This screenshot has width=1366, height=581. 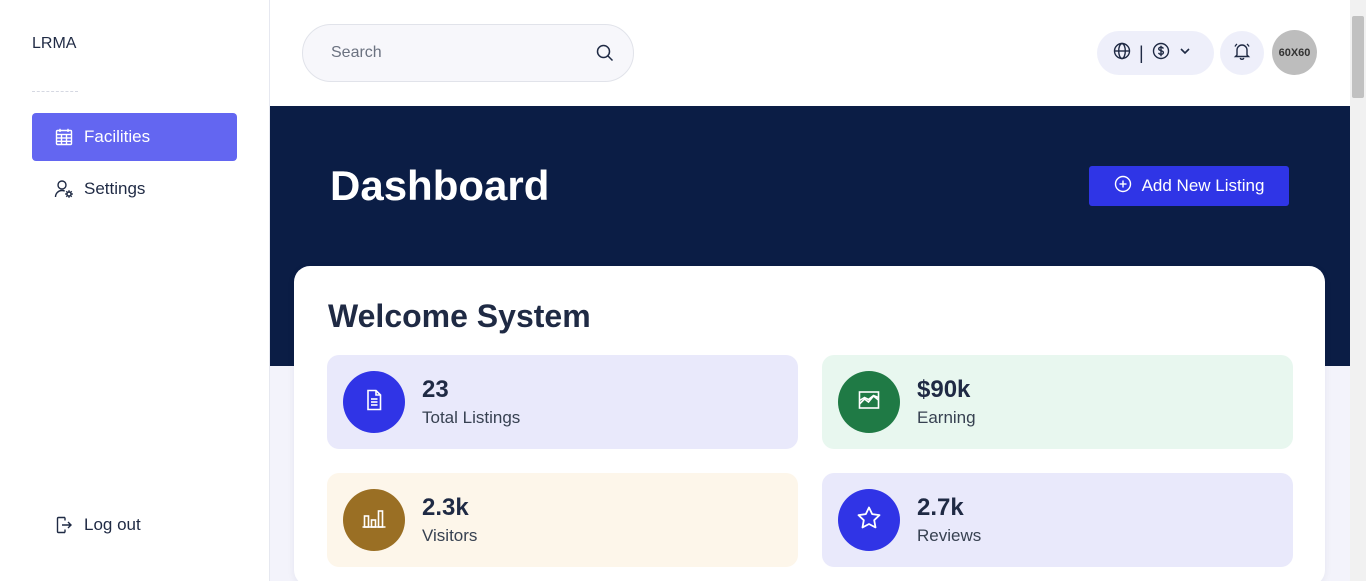 I want to click on stat-value: 23, so click(x=435, y=389).